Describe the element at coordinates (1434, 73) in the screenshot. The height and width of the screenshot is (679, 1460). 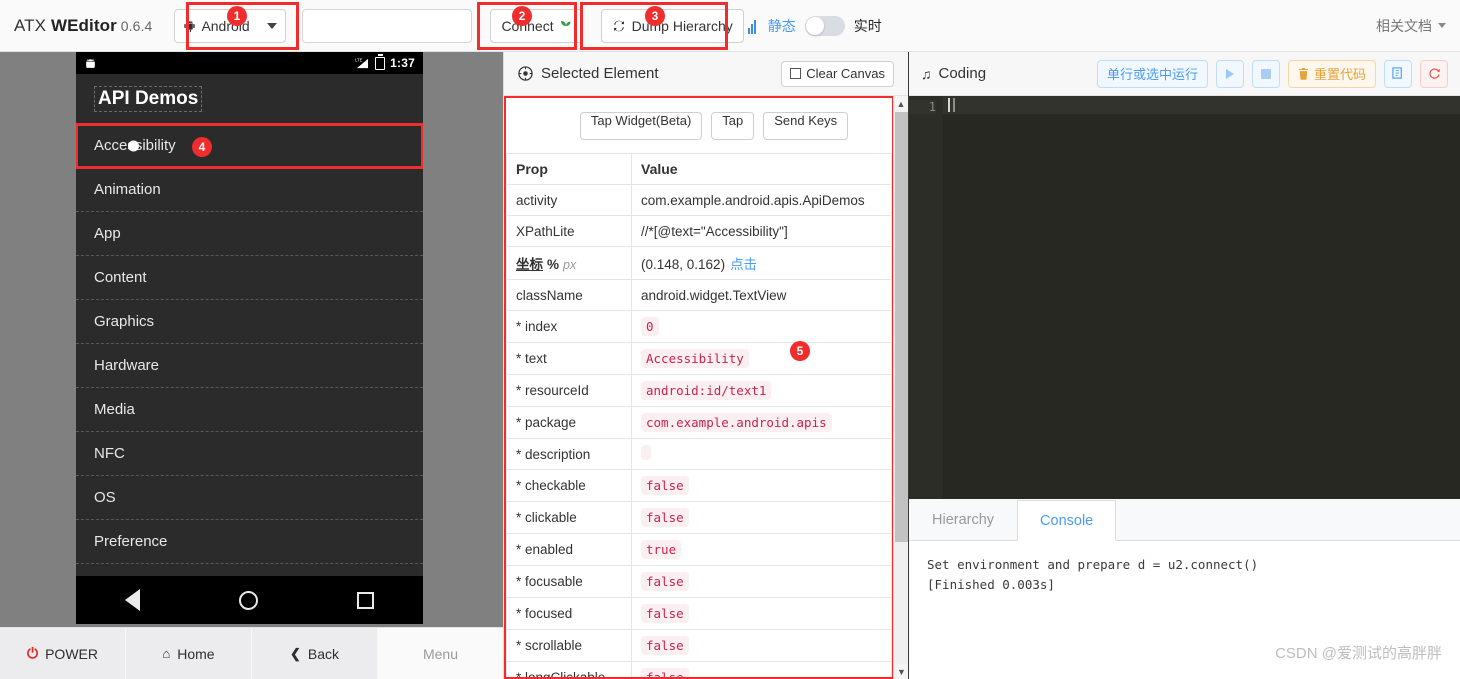
I see `refresh-button` at that location.